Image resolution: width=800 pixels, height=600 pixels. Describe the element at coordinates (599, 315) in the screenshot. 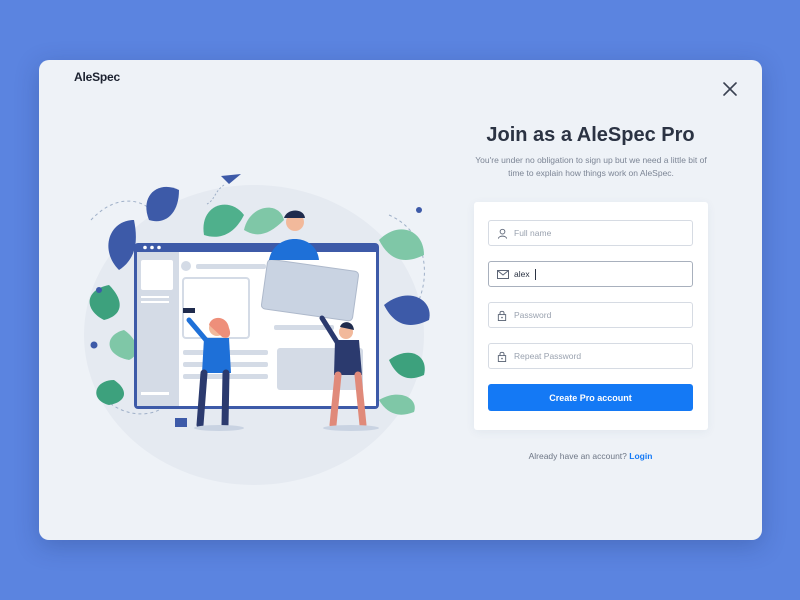

I see `password-input` at that location.